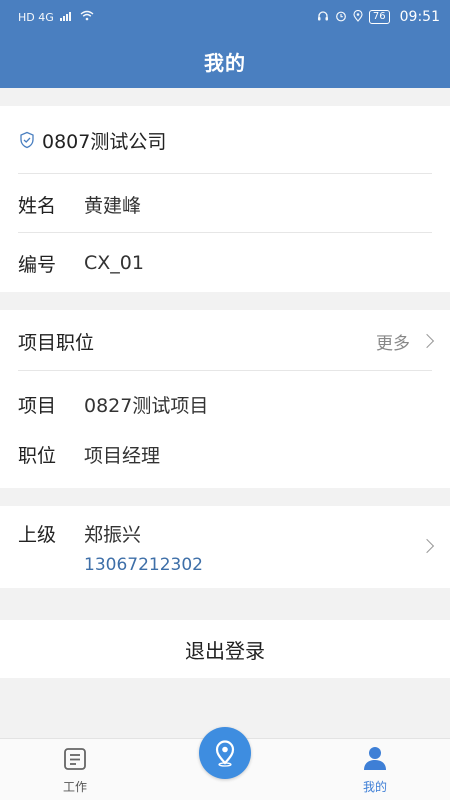 This screenshot has height=800, width=450. Describe the element at coordinates (37, 455) in the screenshot. I see `position-label: 职位` at that location.